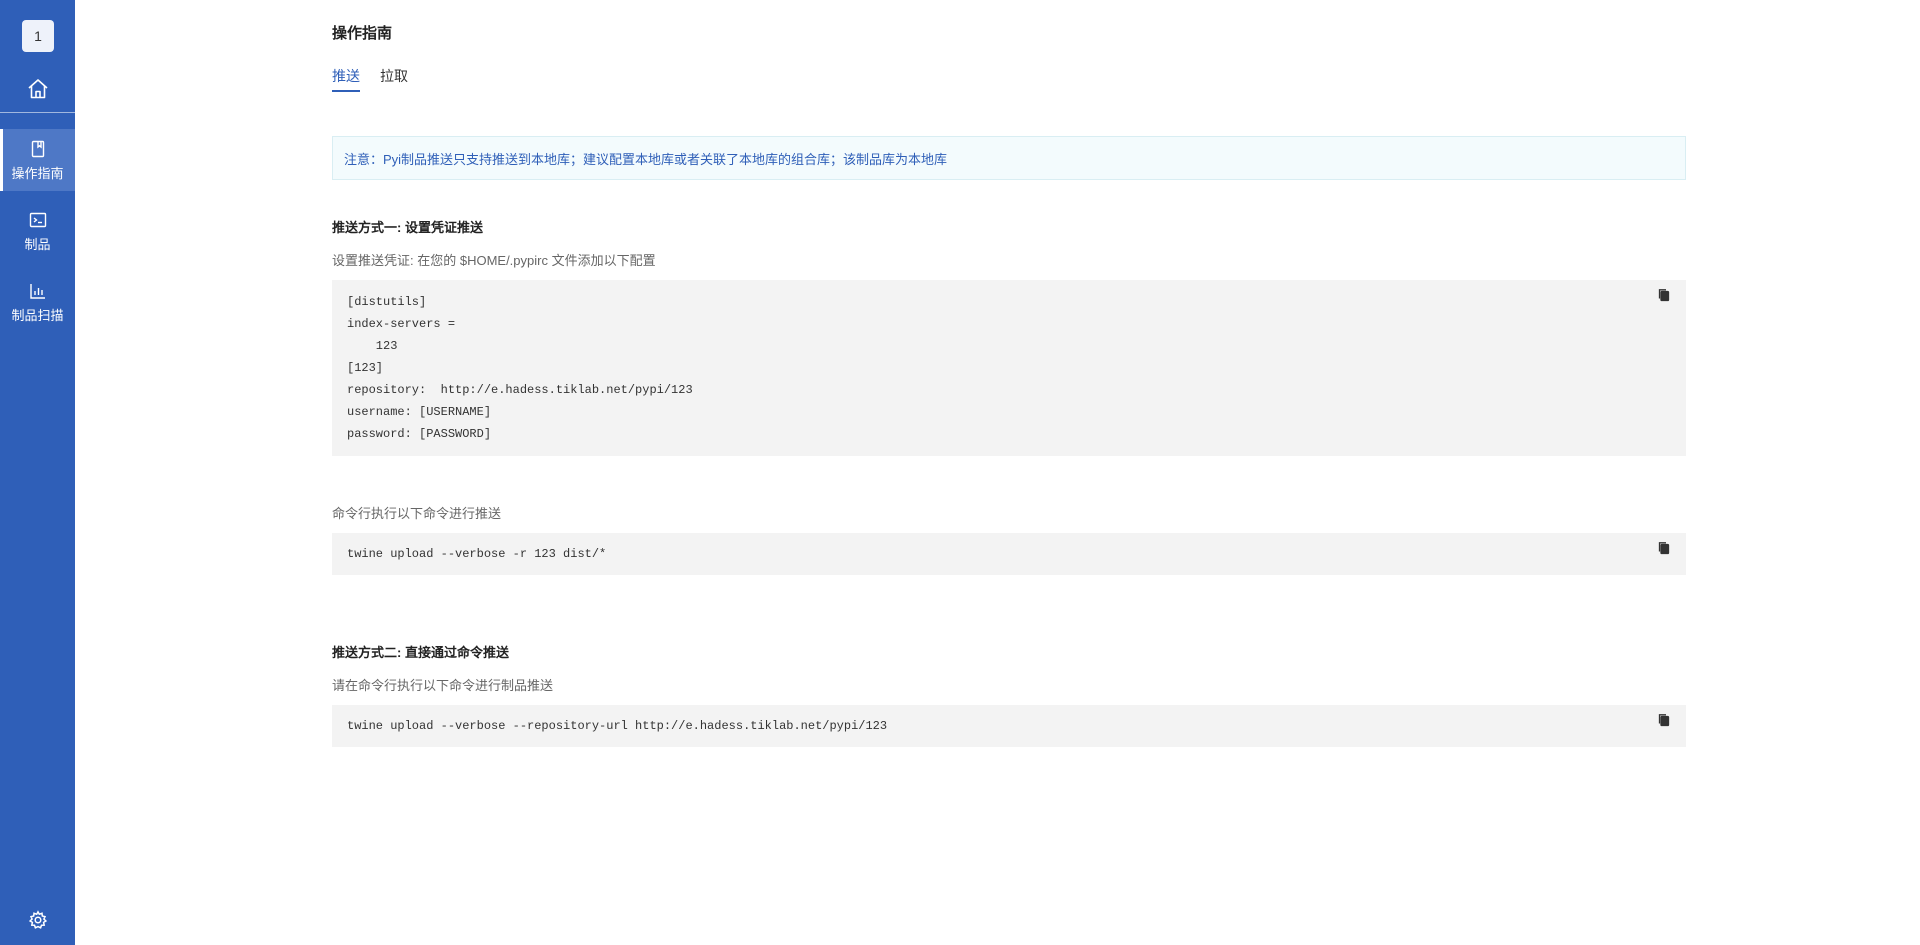 The height and width of the screenshot is (945, 1920). What do you see at coordinates (37, 315) in the screenshot?
I see `sidebar-item-label: 制品扫描` at bounding box center [37, 315].